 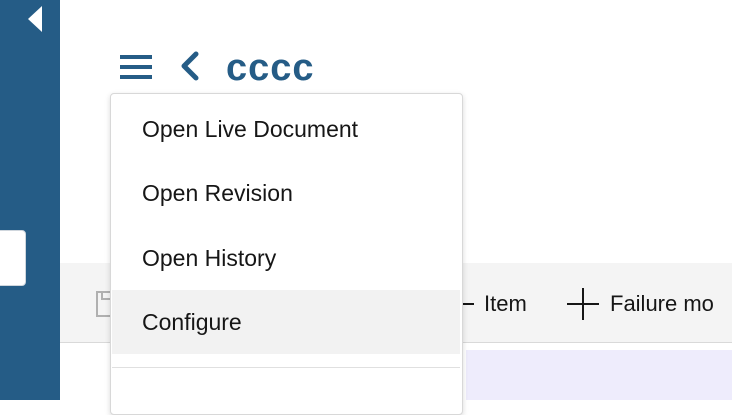 I want to click on menu-item-label: Configure, so click(x=192, y=321).